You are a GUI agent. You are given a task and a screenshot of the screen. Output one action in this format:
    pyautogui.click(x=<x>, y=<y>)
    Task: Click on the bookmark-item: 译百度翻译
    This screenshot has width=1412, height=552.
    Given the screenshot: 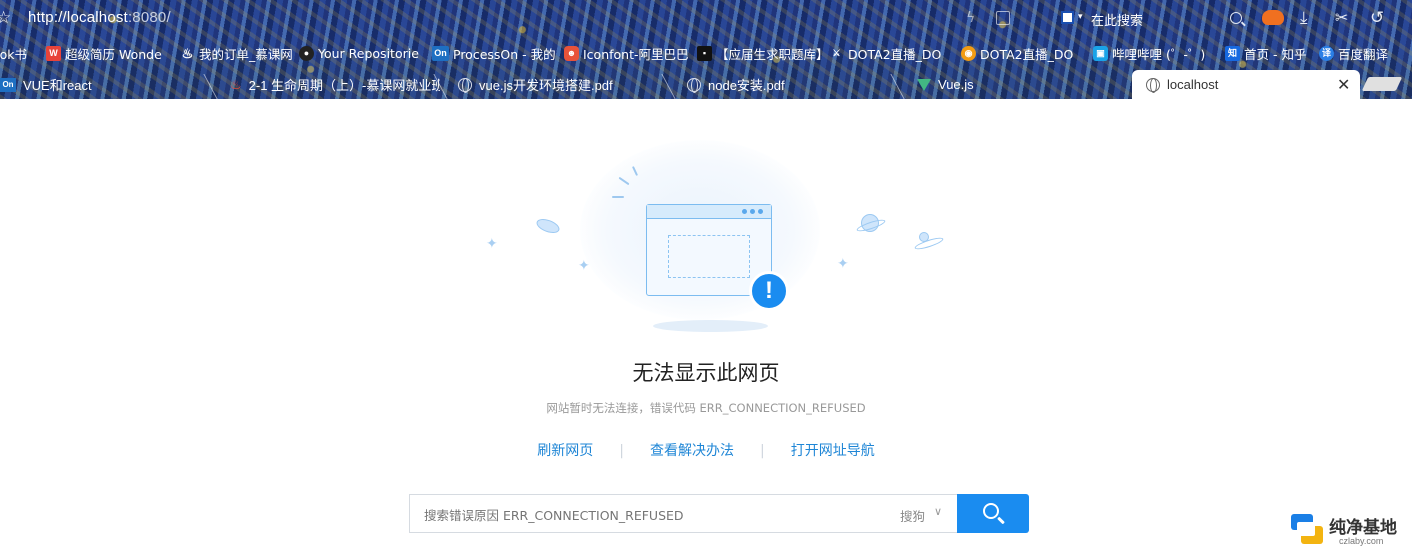 What is the action you would take?
    pyautogui.click(x=1353, y=53)
    